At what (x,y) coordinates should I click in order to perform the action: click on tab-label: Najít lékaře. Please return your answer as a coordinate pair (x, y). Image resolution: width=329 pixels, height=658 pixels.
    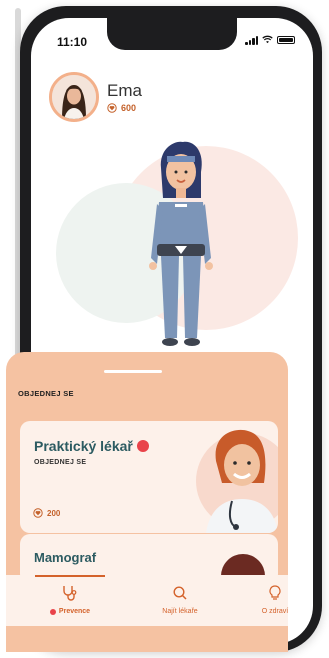
    Looking at the image, I should click on (180, 611).